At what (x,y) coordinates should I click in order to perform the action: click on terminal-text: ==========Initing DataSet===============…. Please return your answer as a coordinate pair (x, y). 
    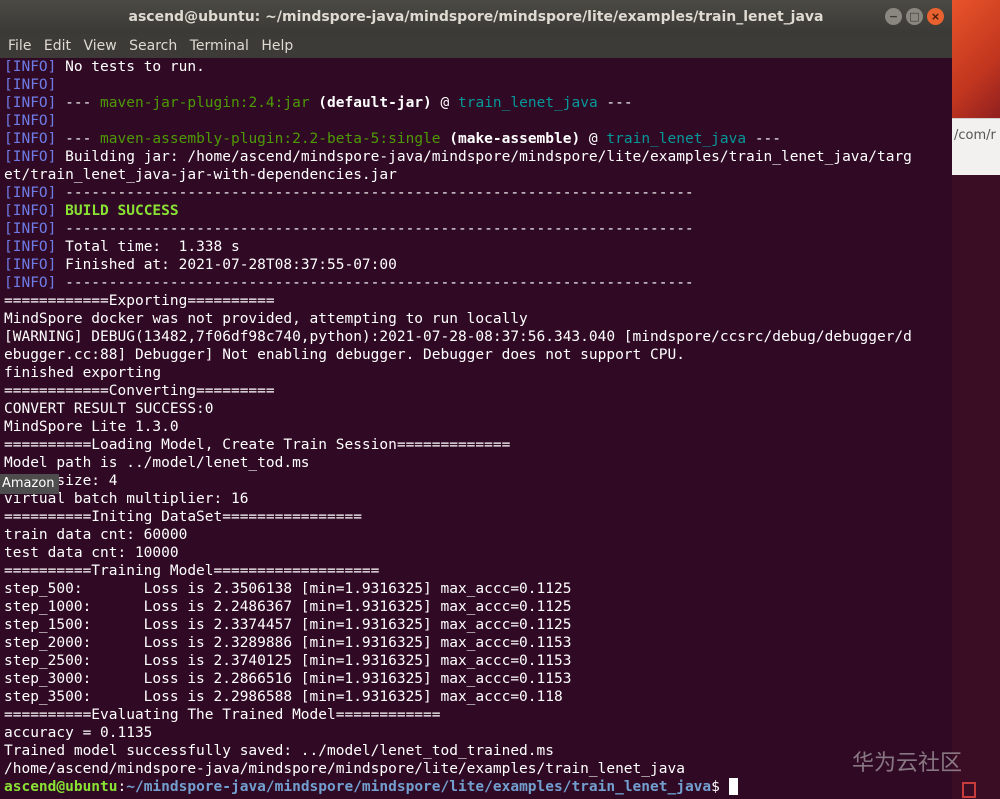
    Looking at the image, I should click on (183, 517).